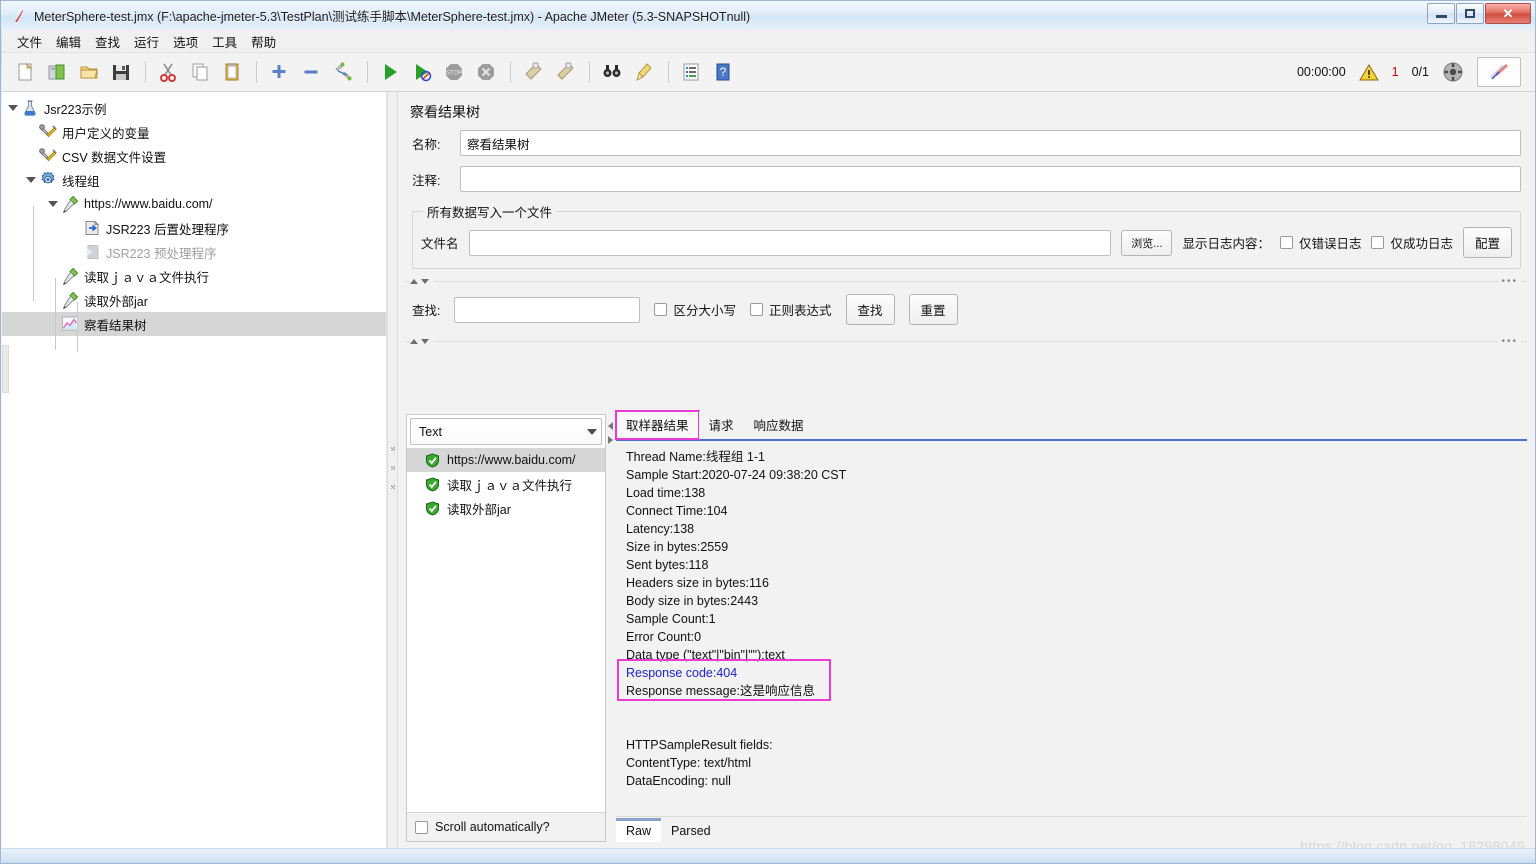  What do you see at coordinates (194, 300) in the screenshot?
I see `tree-node-read-external-jar: 读取外部jar` at bounding box center [194, 300].